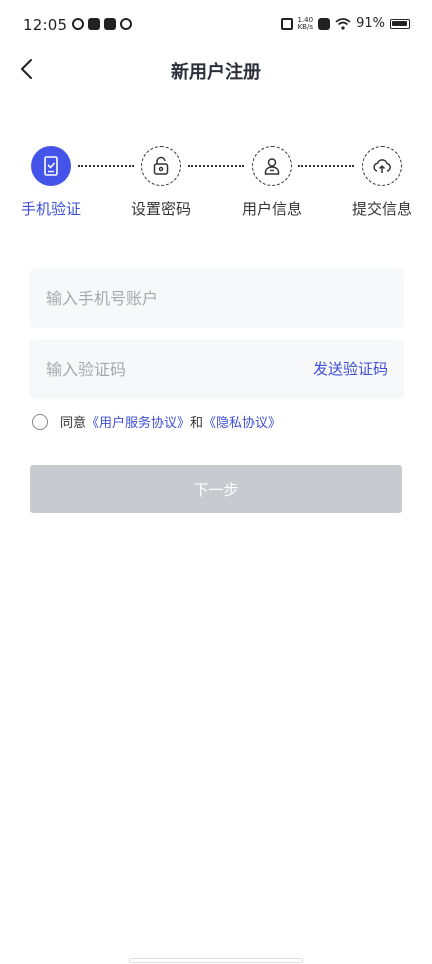  What do you see at coordinates (242, 421) in the screenshot?
I see `privacy-agreement-link: 《隐私协议》` at bounding box center [242, 421].